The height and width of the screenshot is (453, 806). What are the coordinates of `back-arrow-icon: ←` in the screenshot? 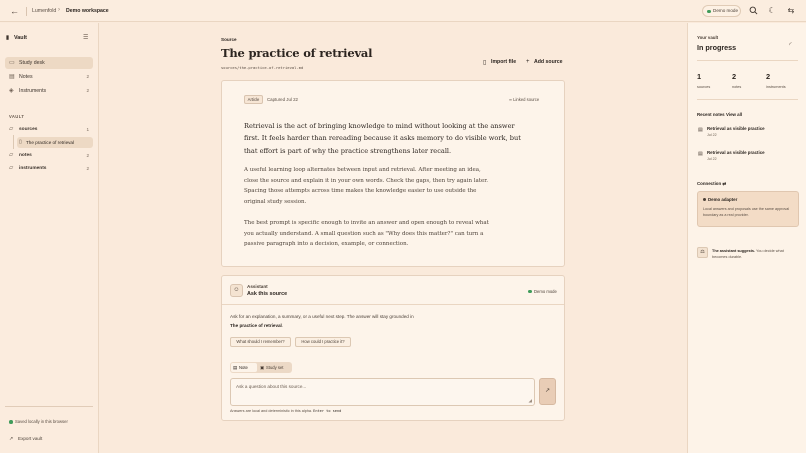 It's located at (15, 11).